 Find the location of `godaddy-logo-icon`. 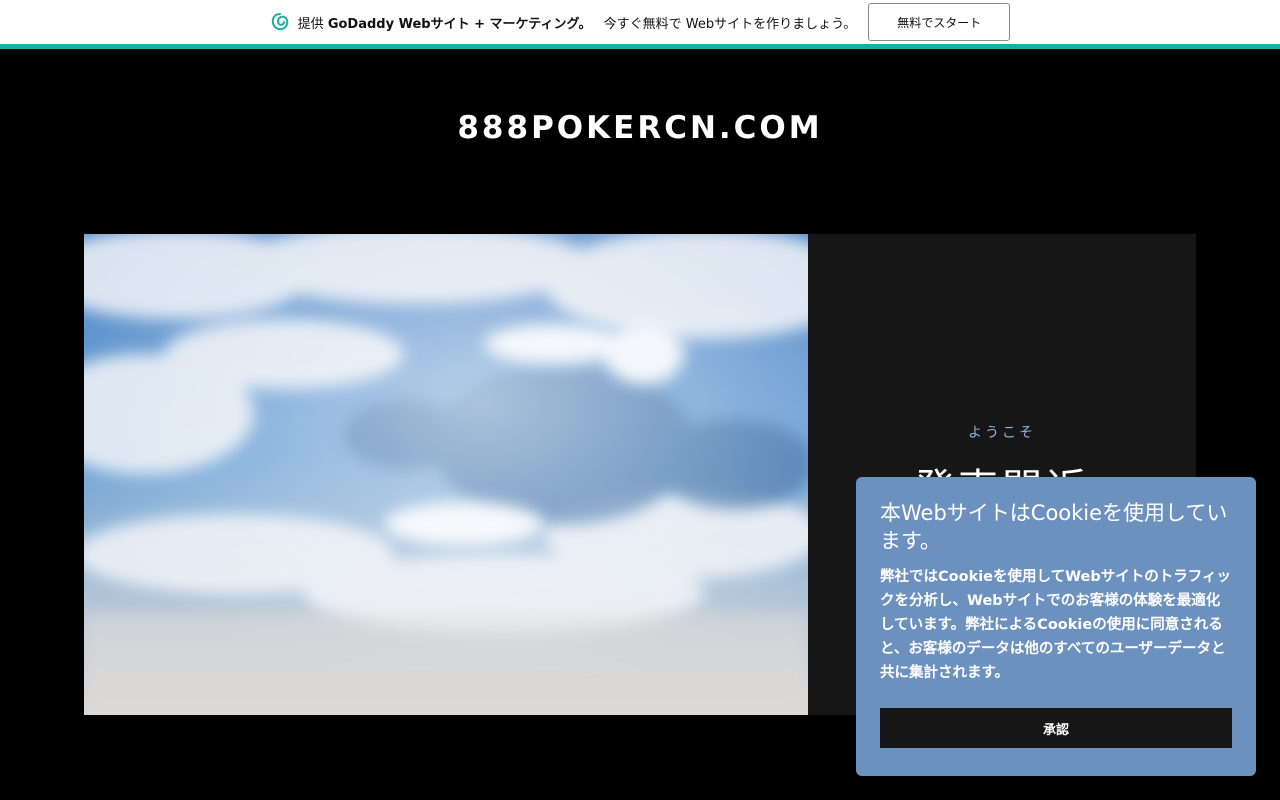

godaddy-logo-icon is located at coordinates (280, 22).